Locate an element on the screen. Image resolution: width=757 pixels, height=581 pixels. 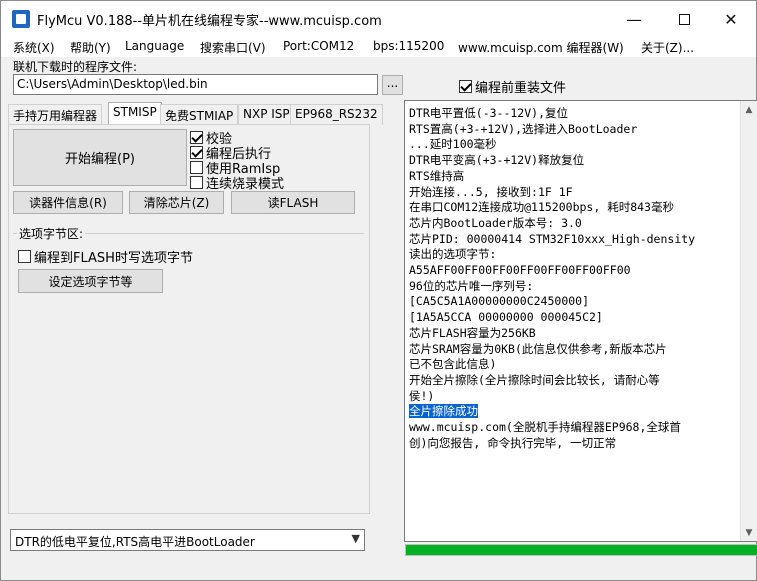
log-line: 芯片FLASH容量为256KB is located at coordinates (574, 334).